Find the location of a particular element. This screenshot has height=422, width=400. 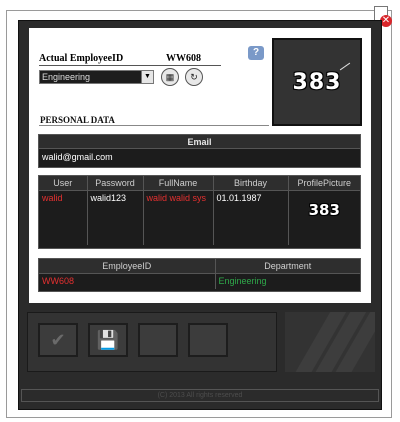

employee-id-col-header: EmployeeID is located at coordinates (127, 266).